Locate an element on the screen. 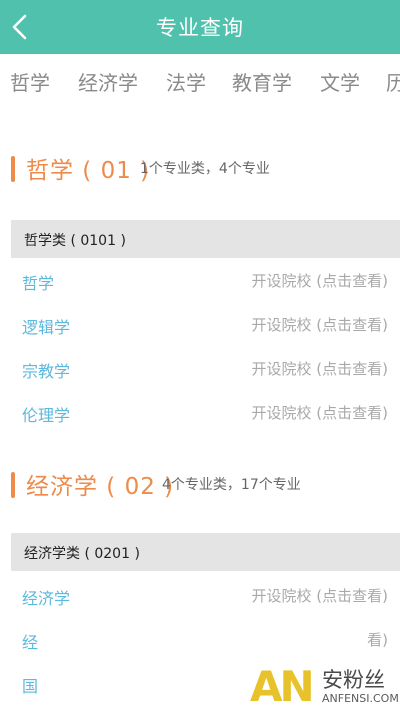 Image resolution: width=400 pixels, height=711 pixels. section-title: 哲学 ( 01 ) is located at coordinates (88, 171).